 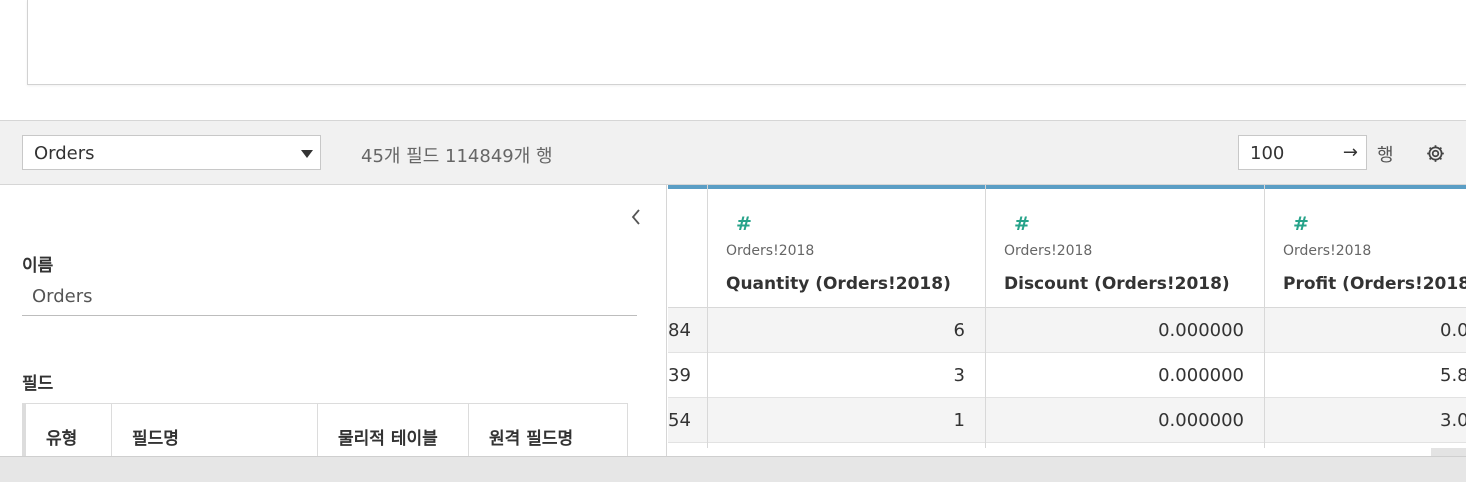 What do you see at coordinates (215, 430) in the screenshot?
I see `fields-col-name: 필드명` at bounding box center [215, 430].